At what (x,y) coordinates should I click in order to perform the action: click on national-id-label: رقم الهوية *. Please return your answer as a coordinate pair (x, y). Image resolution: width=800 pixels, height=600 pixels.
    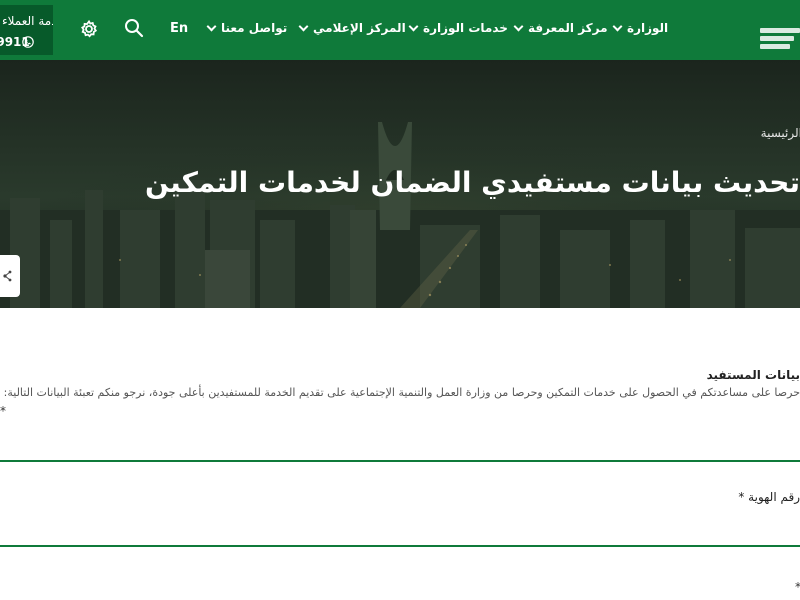
    Looking at the image, I should click on (769, 497).